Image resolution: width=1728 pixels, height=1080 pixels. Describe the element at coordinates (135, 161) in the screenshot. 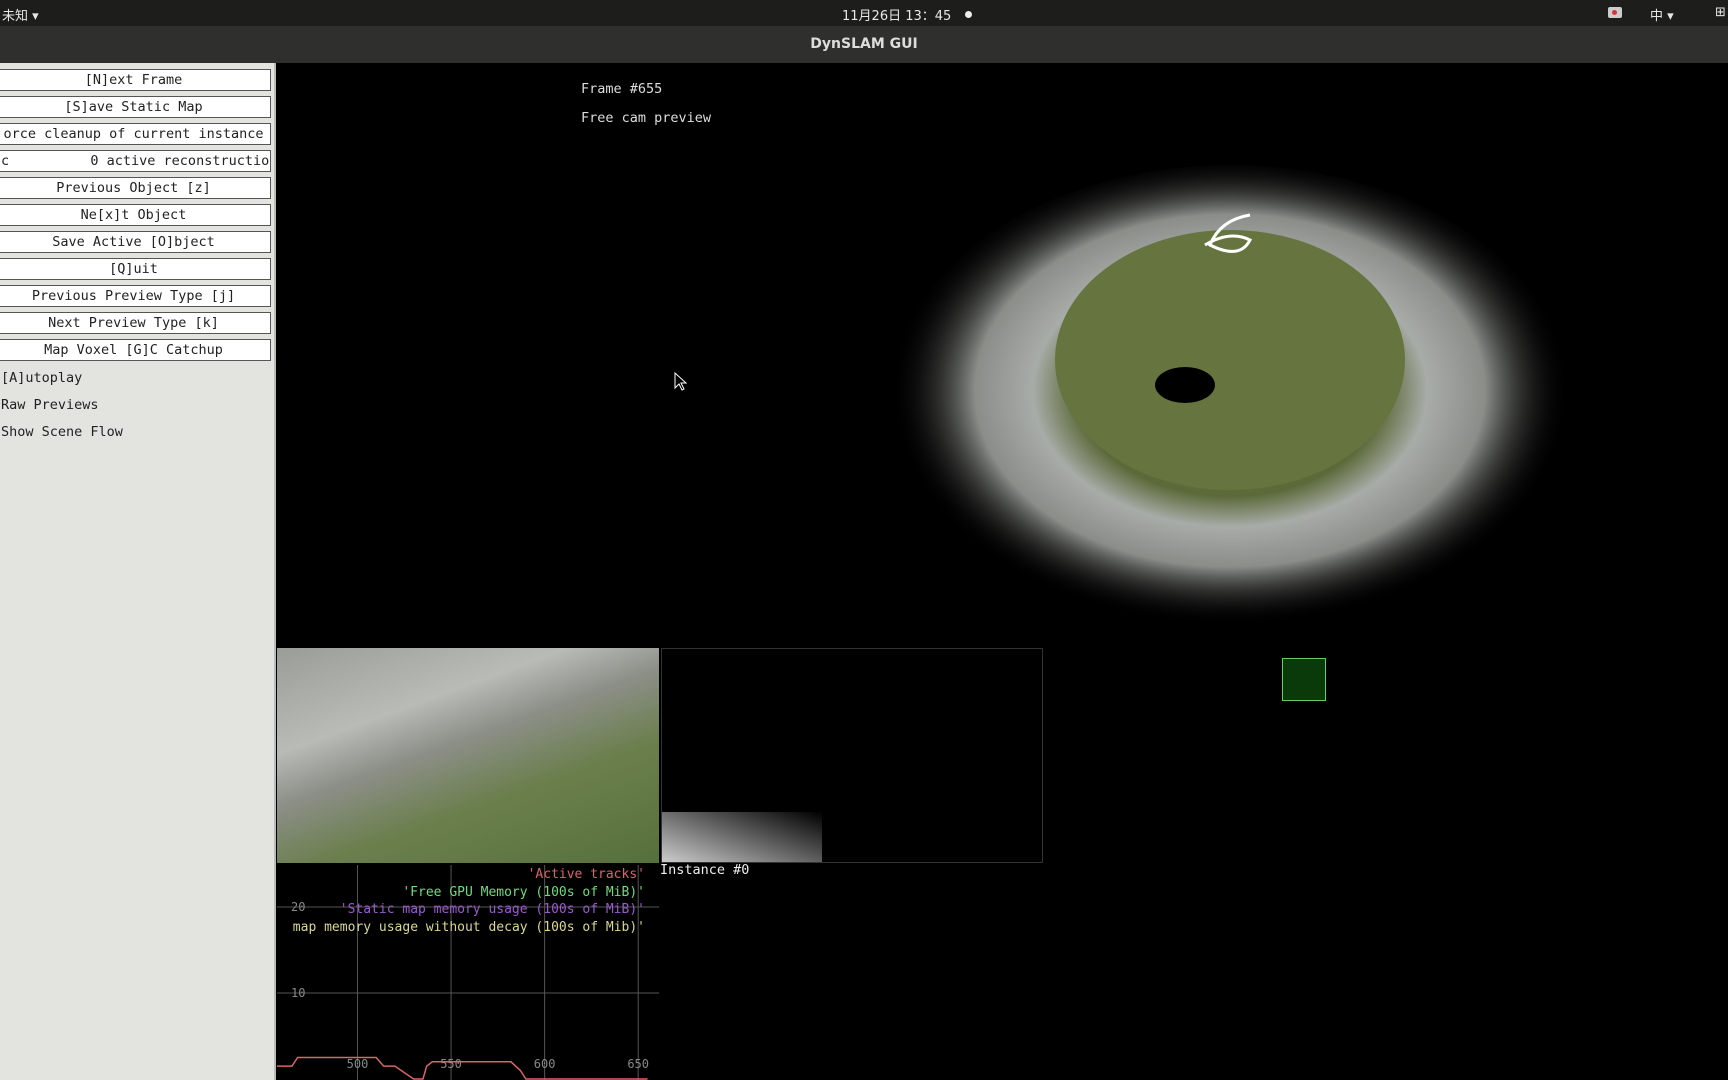

I see `active-reconstructions-field: c 0 active reconstructions` at that location.